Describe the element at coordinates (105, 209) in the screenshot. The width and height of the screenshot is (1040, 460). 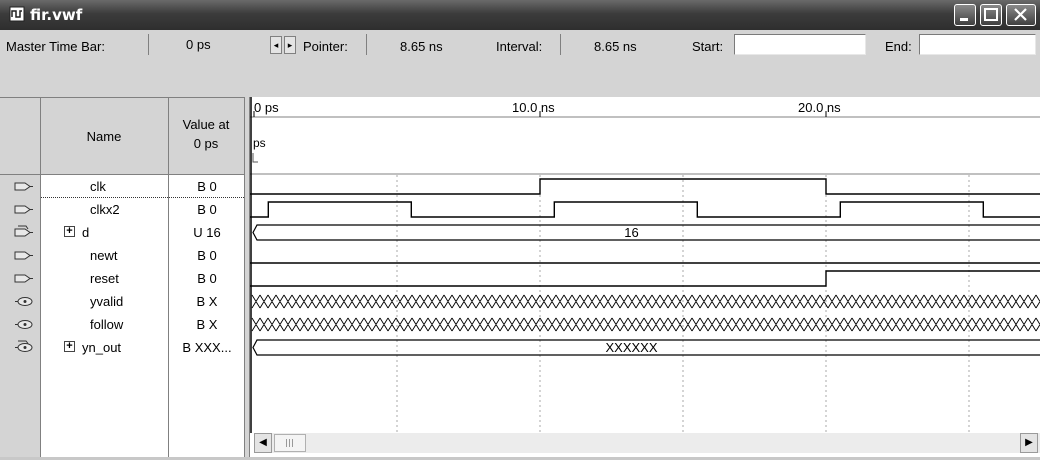
I see `signal-name: clkx2` at that location.